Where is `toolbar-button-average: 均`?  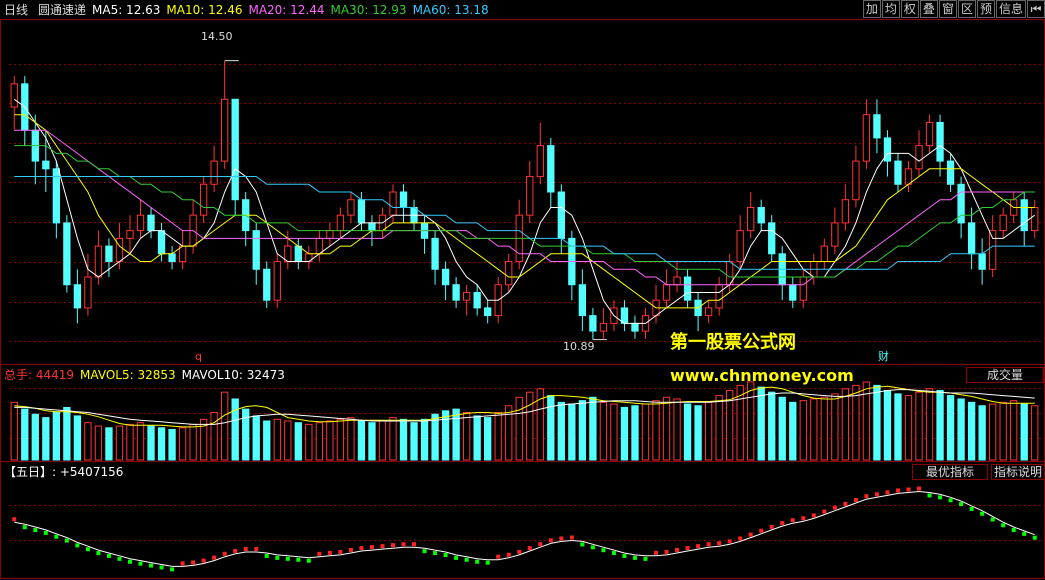
toolbar-button-average: 均 is located at coordinates (890, 9).